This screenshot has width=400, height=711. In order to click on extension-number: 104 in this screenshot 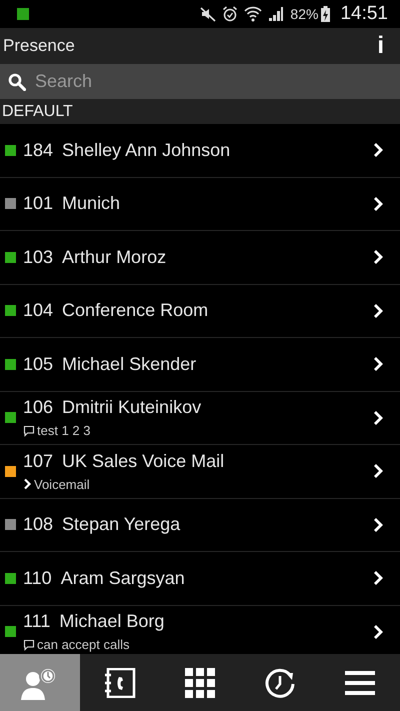, I will do `click(38, 311)`.